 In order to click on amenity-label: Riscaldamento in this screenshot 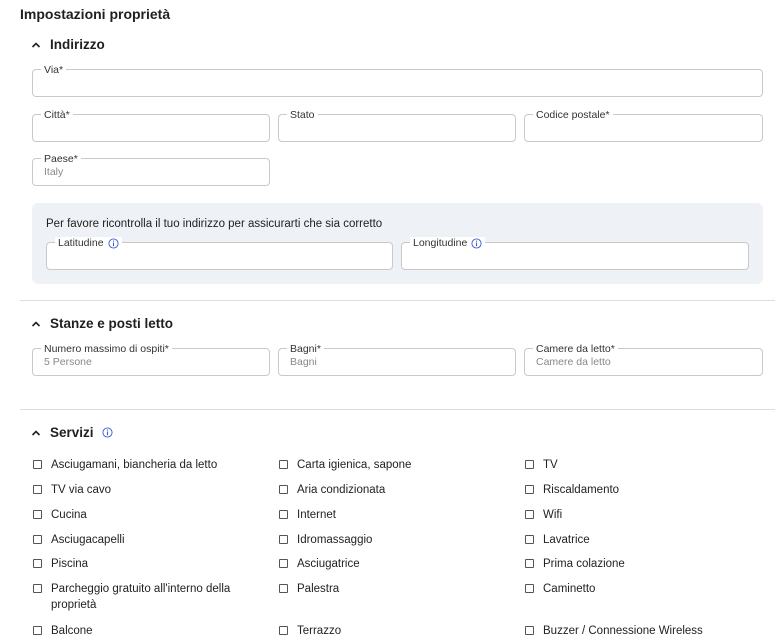, I will do `click(581, 490)`.